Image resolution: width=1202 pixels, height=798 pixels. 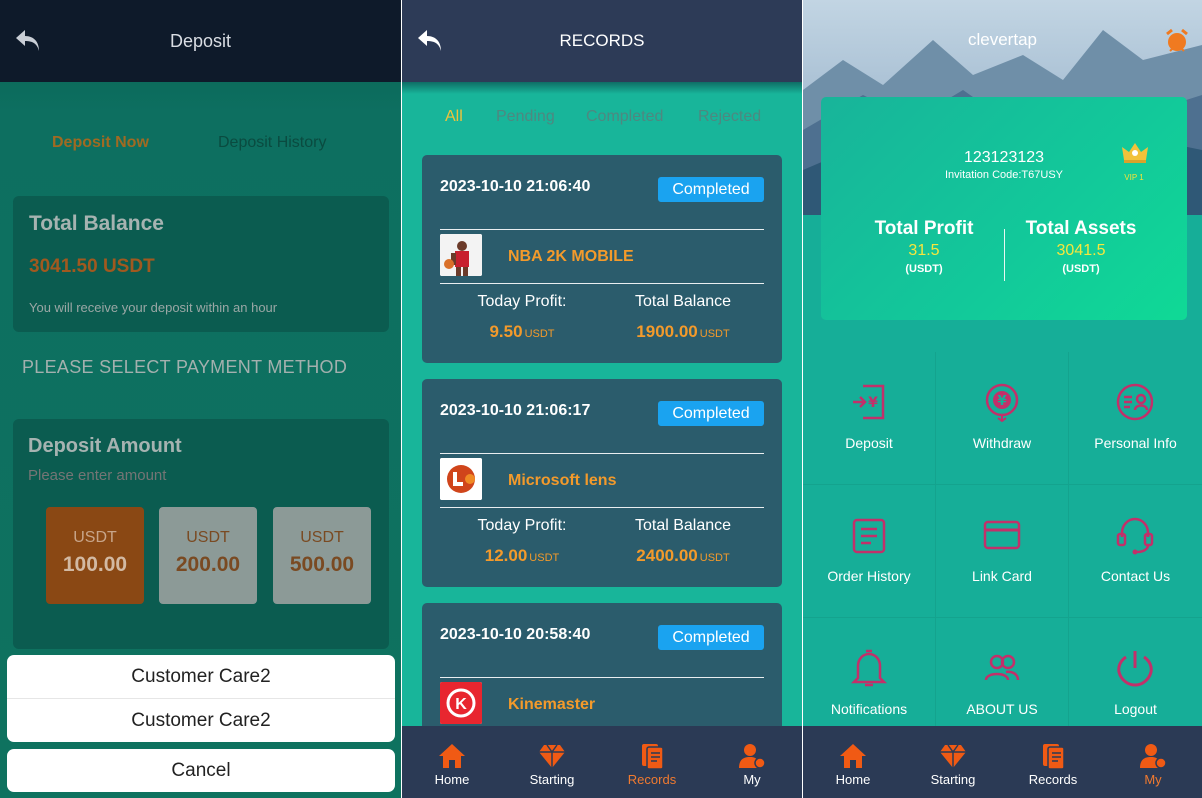 I want to click on order-history-icon, so click(x=869, y=536).